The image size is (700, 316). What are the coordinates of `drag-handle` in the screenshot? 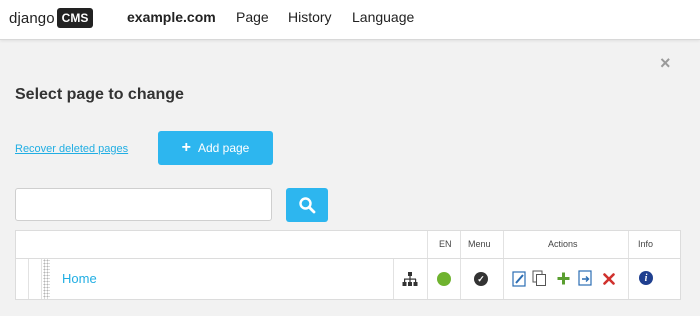 It's located at (46, 279).